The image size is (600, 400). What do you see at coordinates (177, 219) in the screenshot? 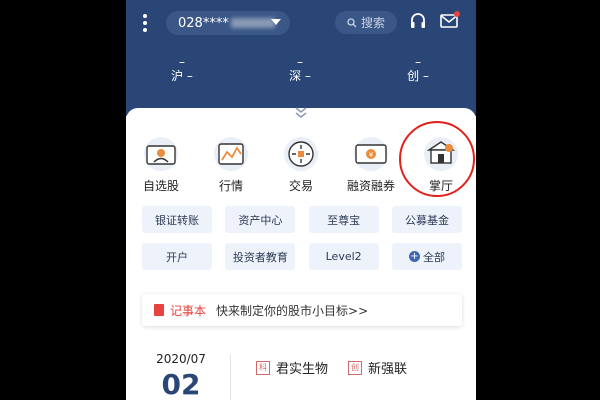
I see `chip-bank-transfer: 银证转账` at bounding box center [177, 219].